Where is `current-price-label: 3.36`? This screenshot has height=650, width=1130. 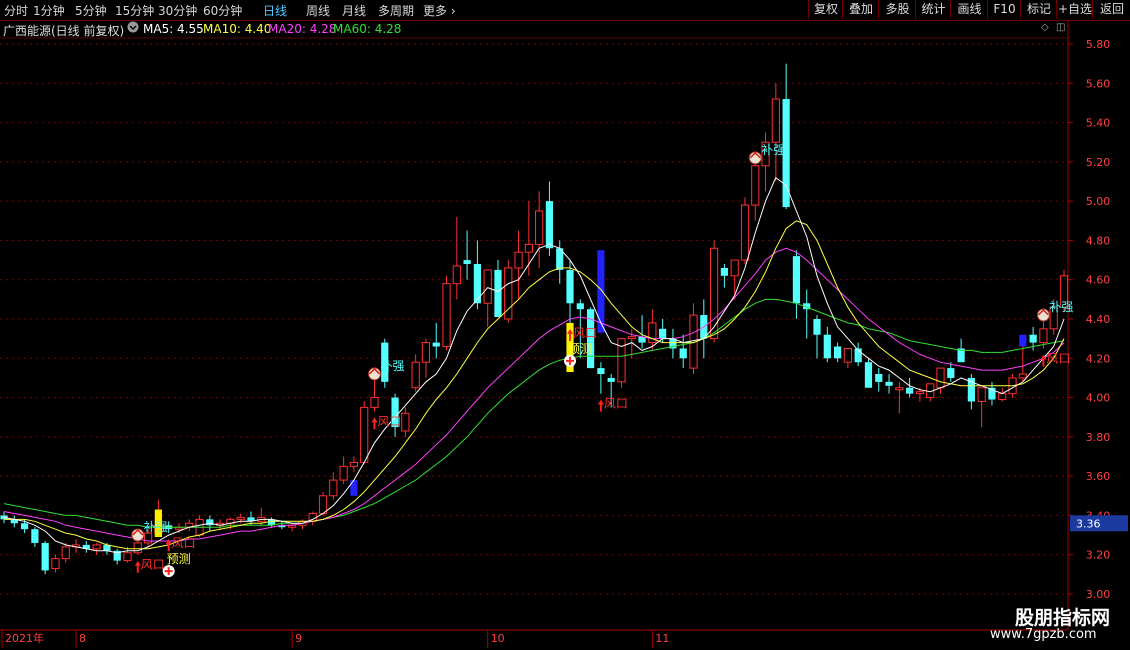 current-price-label: 3.36 is located at coordinates (1088, 523).